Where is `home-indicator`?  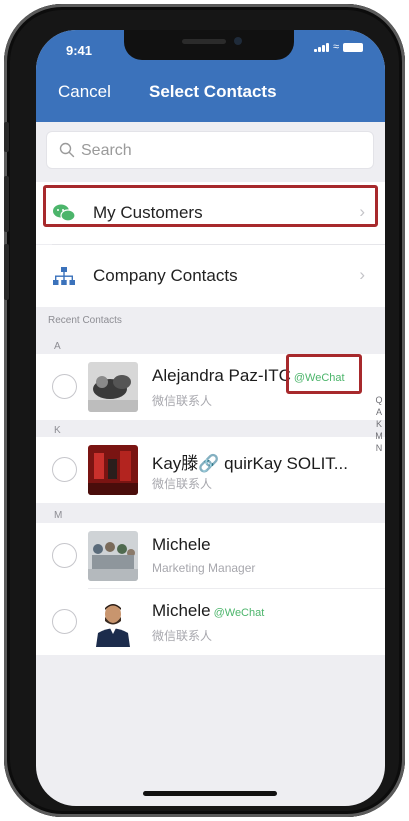 home-indicator is located at coordinates (210, 793).